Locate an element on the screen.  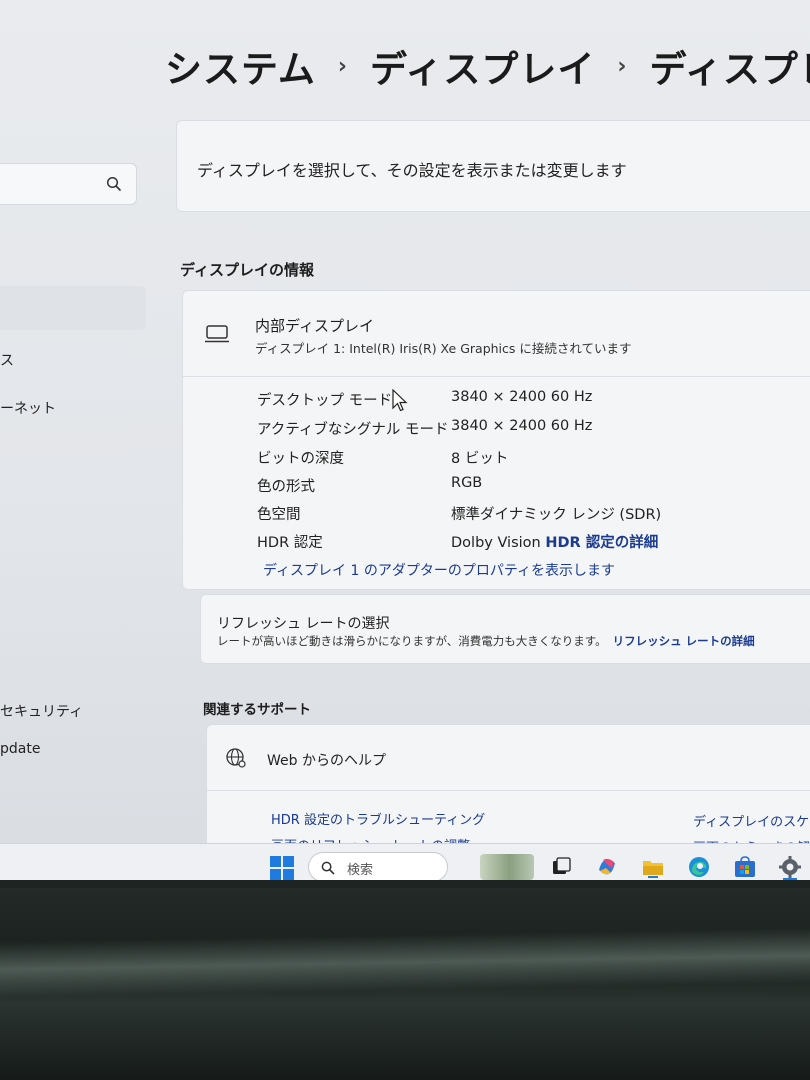
sidebar-item-selected is located at coordinates (73, 308).